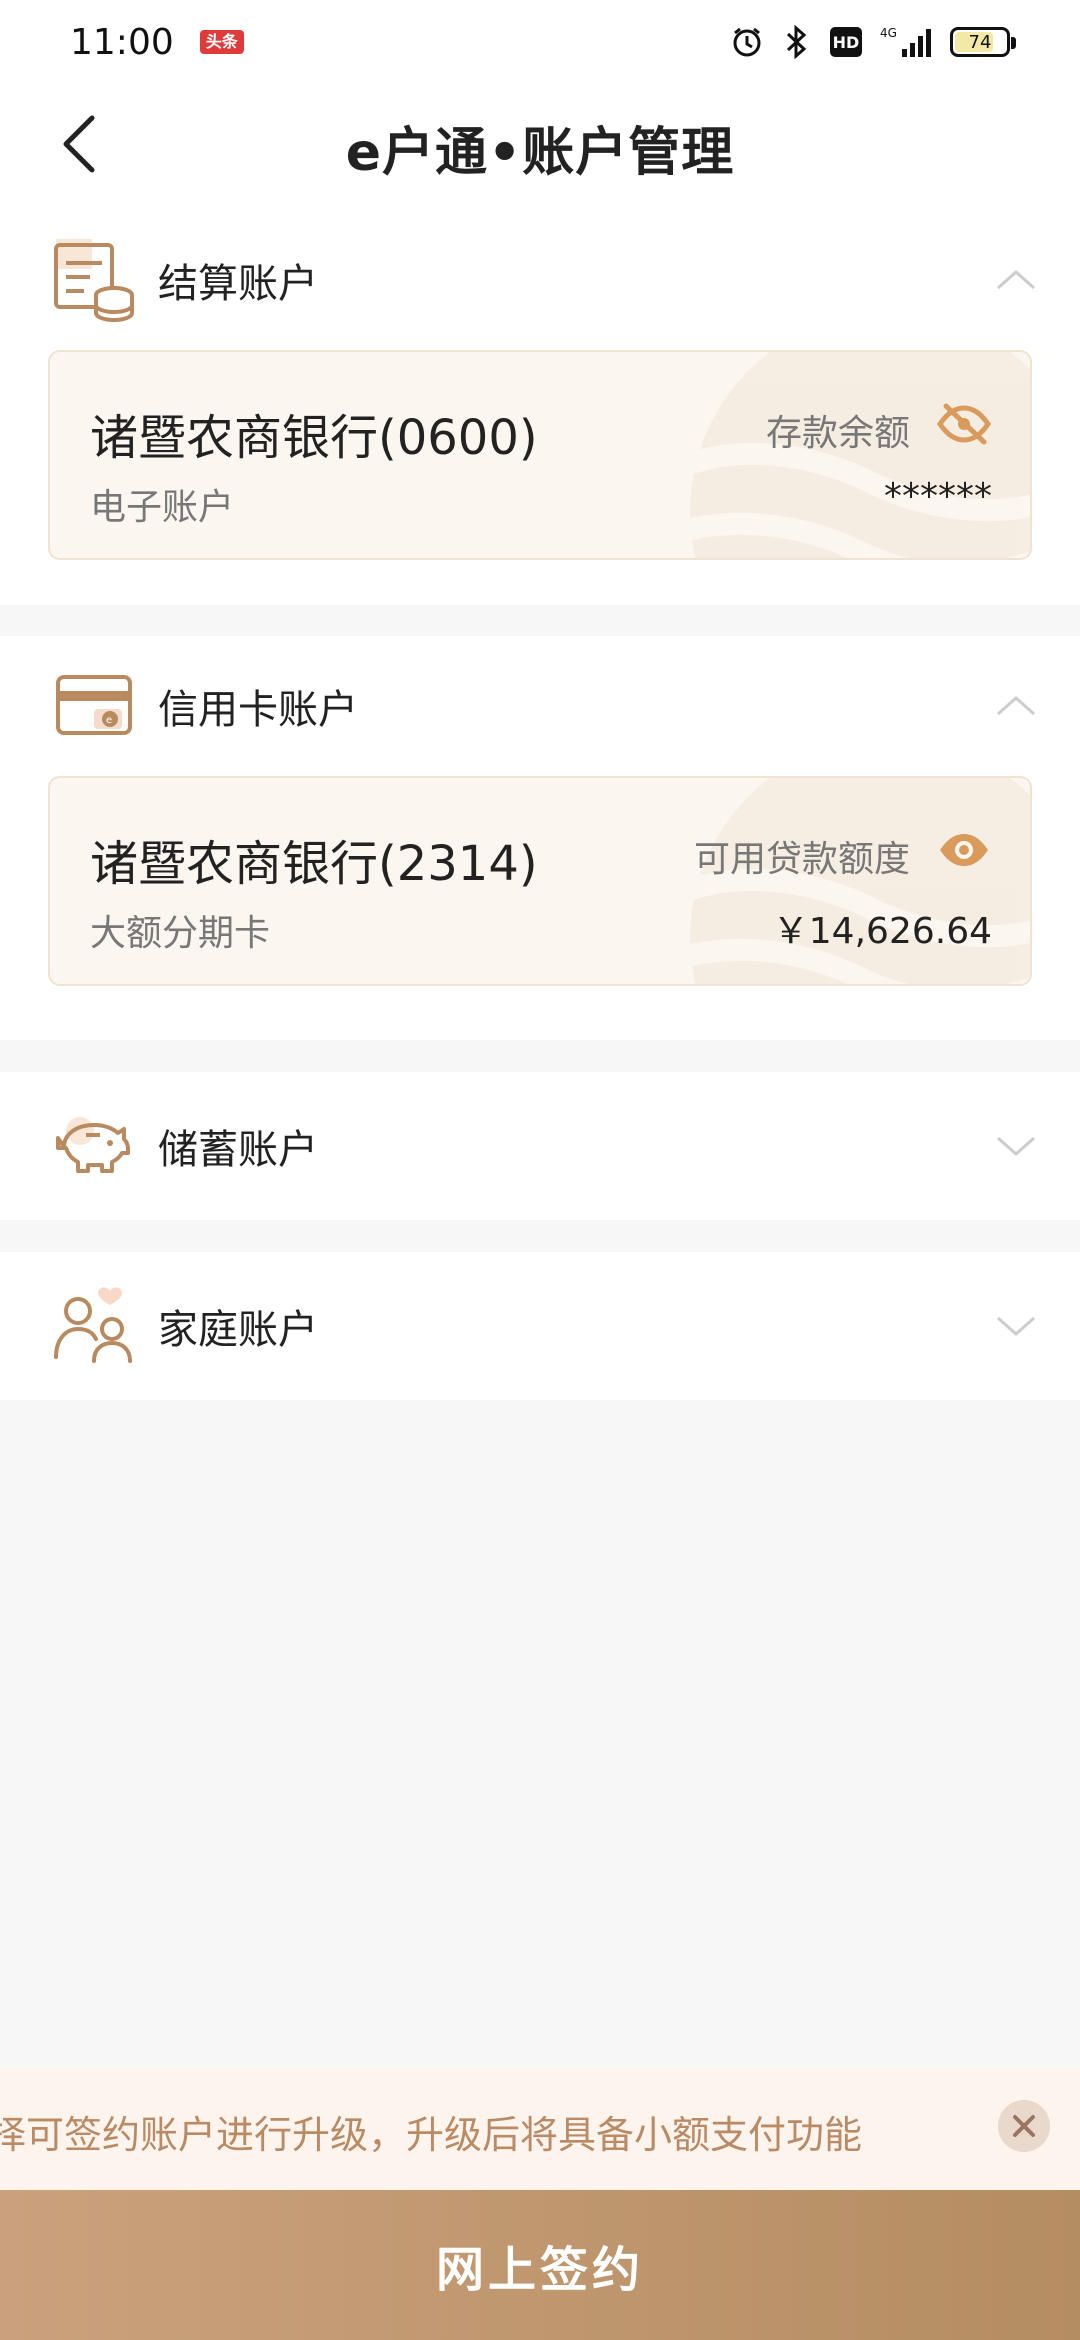 Image resolution: width=1080 pixels, height=2340 pixels. Describe the element at coordinates (238, 1150) in the screenshot. I see `section-title: 储蓄账户` at that location.